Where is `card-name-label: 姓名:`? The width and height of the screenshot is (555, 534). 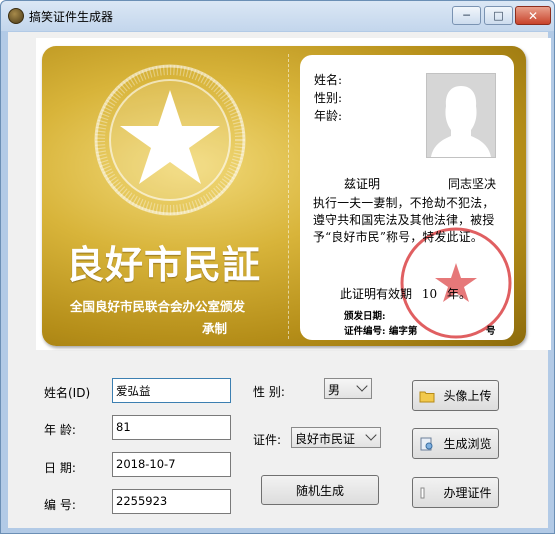
card-name-label: 姓名: is located at coordinates (328, 80).